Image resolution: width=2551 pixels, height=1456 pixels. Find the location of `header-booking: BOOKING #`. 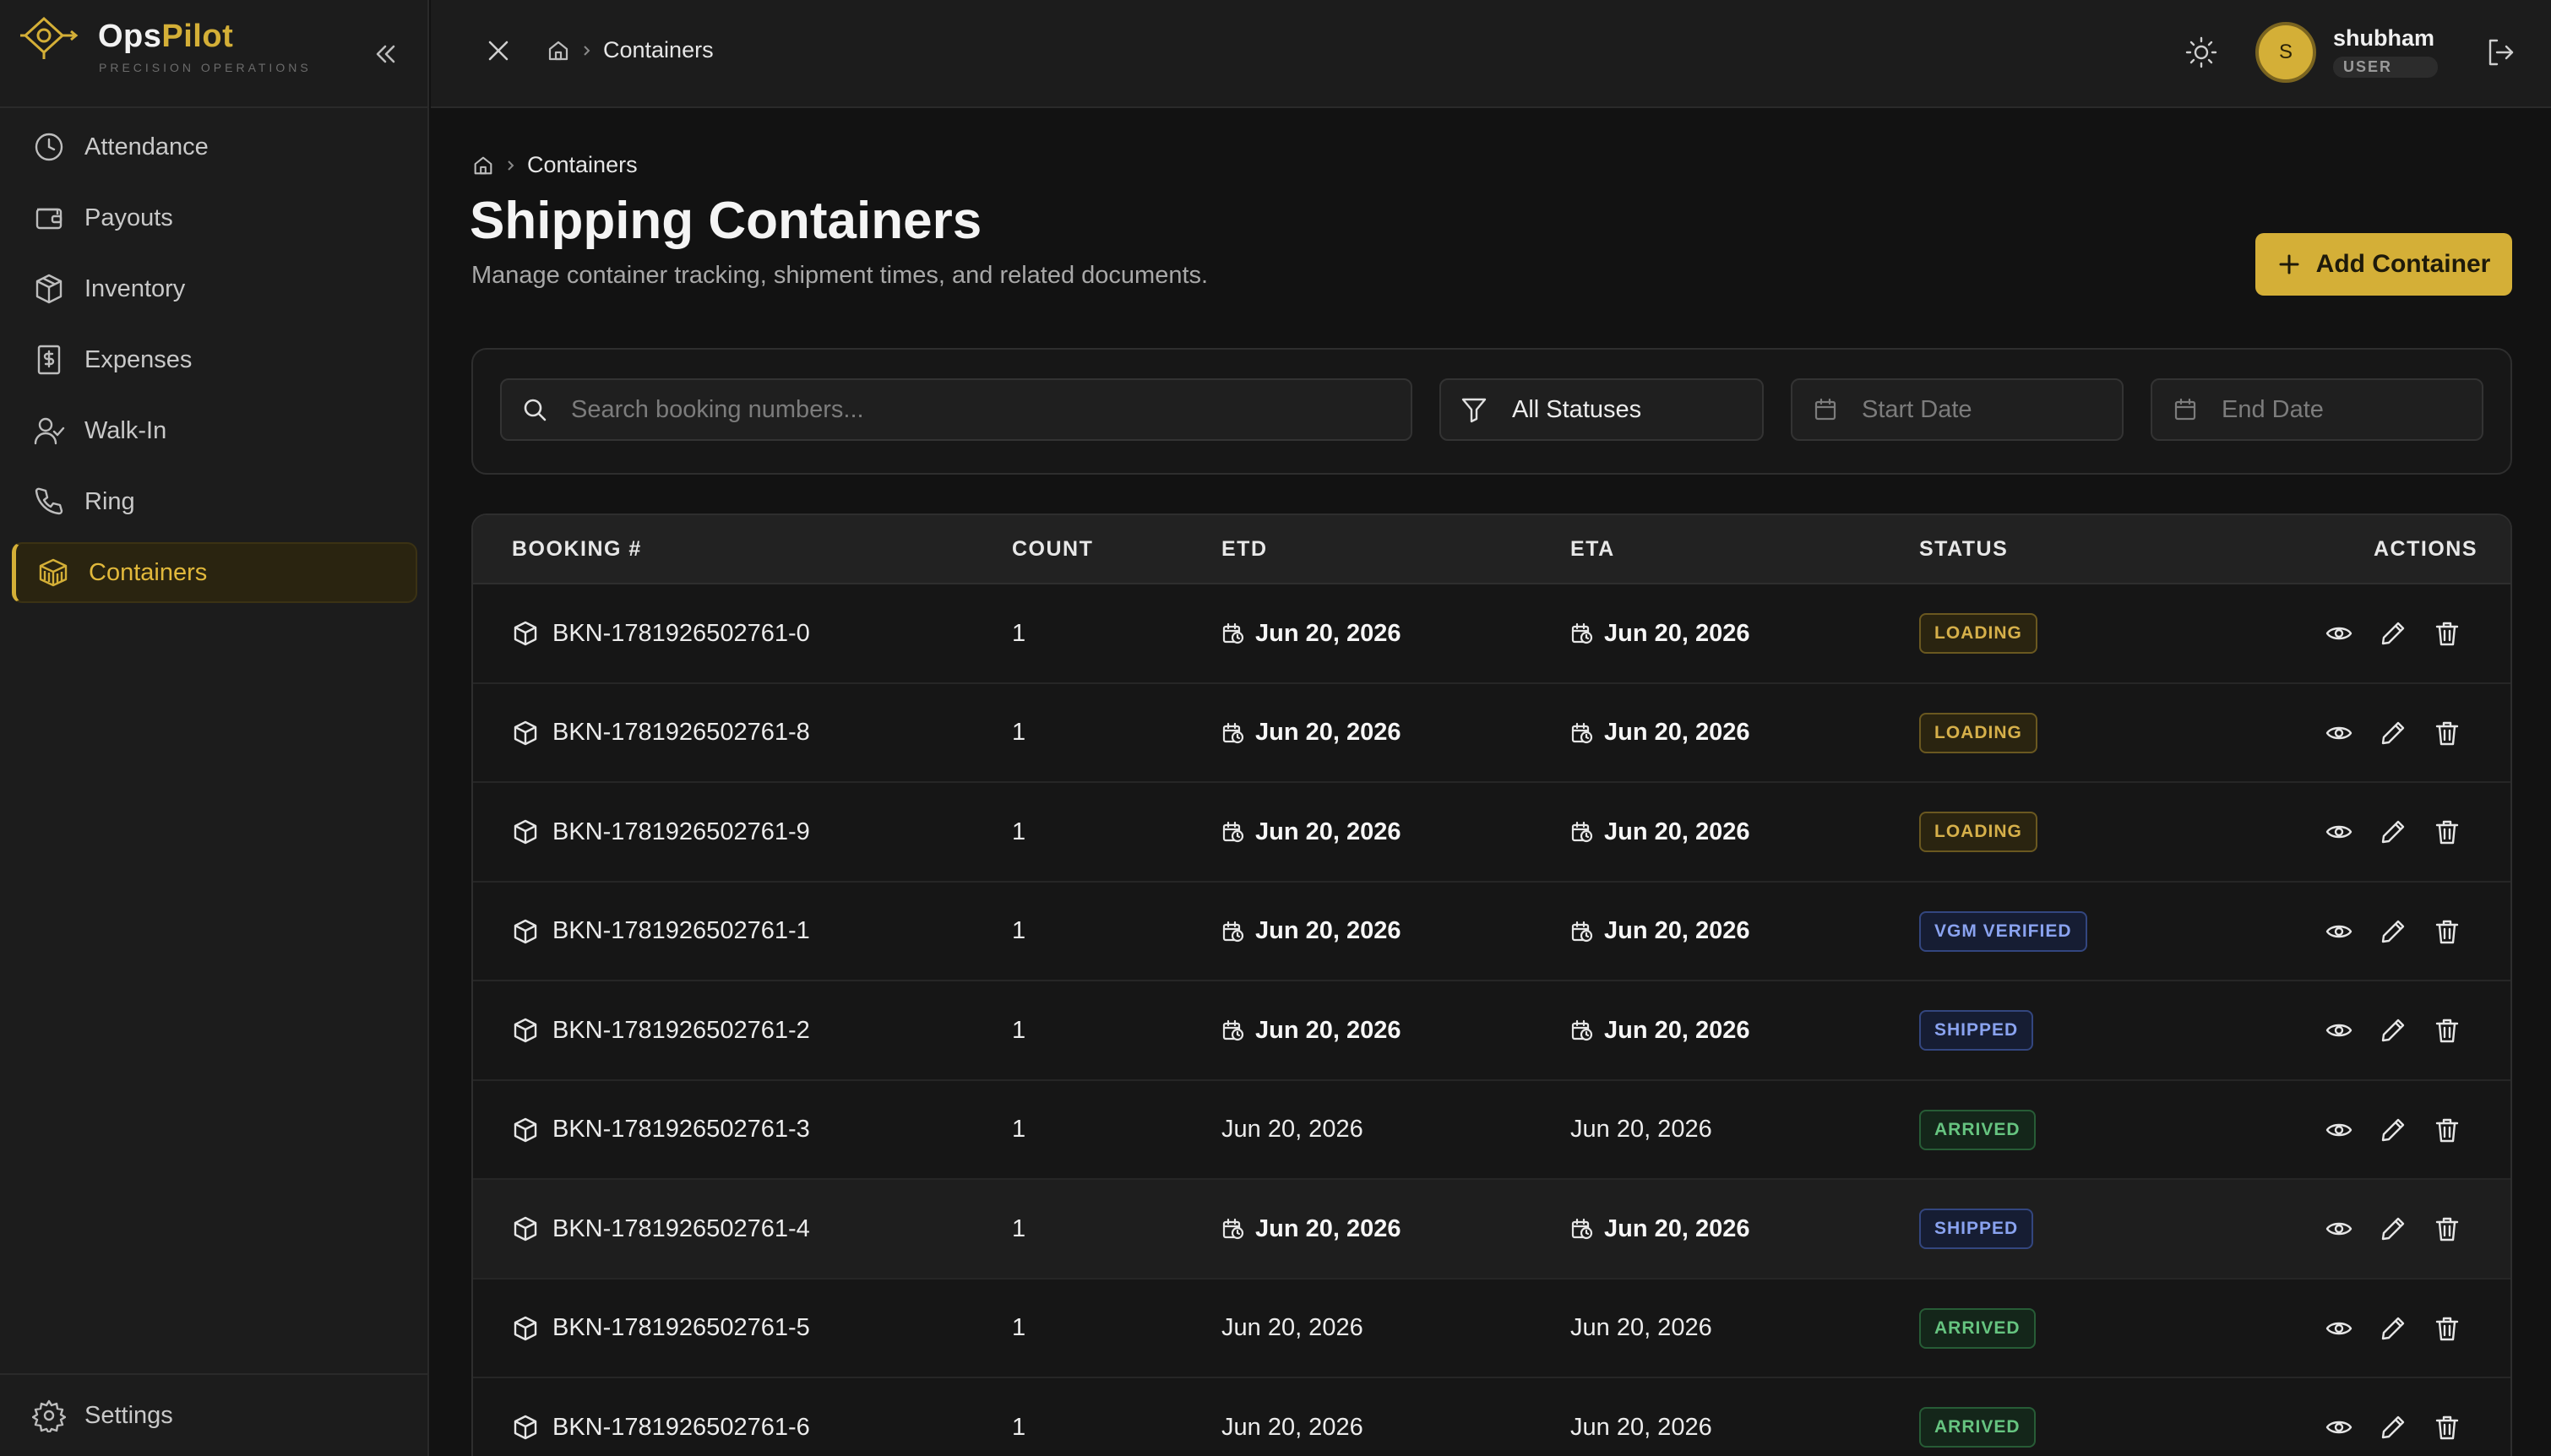

header-booking: BOOKING # is located at coordinates (577, 550).